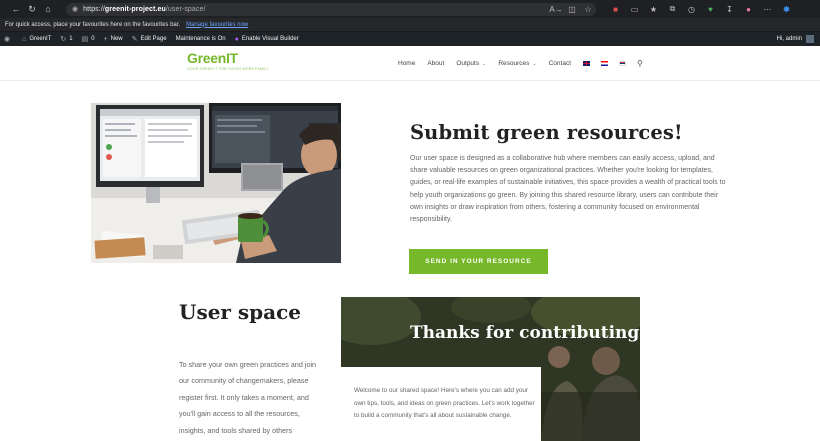 This screenshot has width=820, height=441. I want to click on plus-icon: +, so click(105, 39).